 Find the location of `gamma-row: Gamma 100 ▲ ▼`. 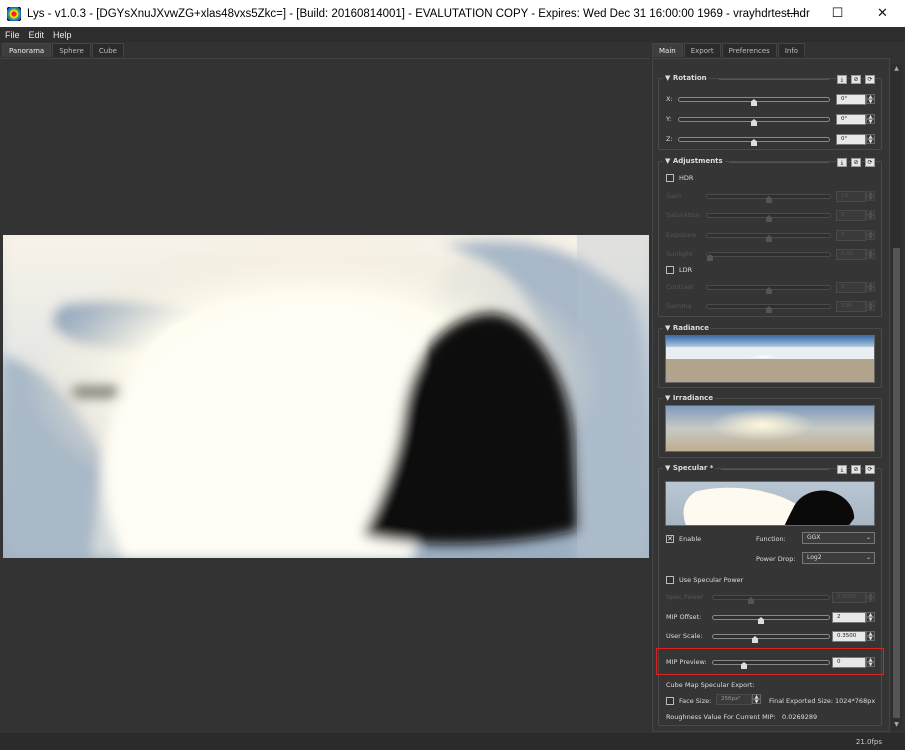

gamma-row: Gamma 100 ▲ ▼ is located at coordinates (772, 306).